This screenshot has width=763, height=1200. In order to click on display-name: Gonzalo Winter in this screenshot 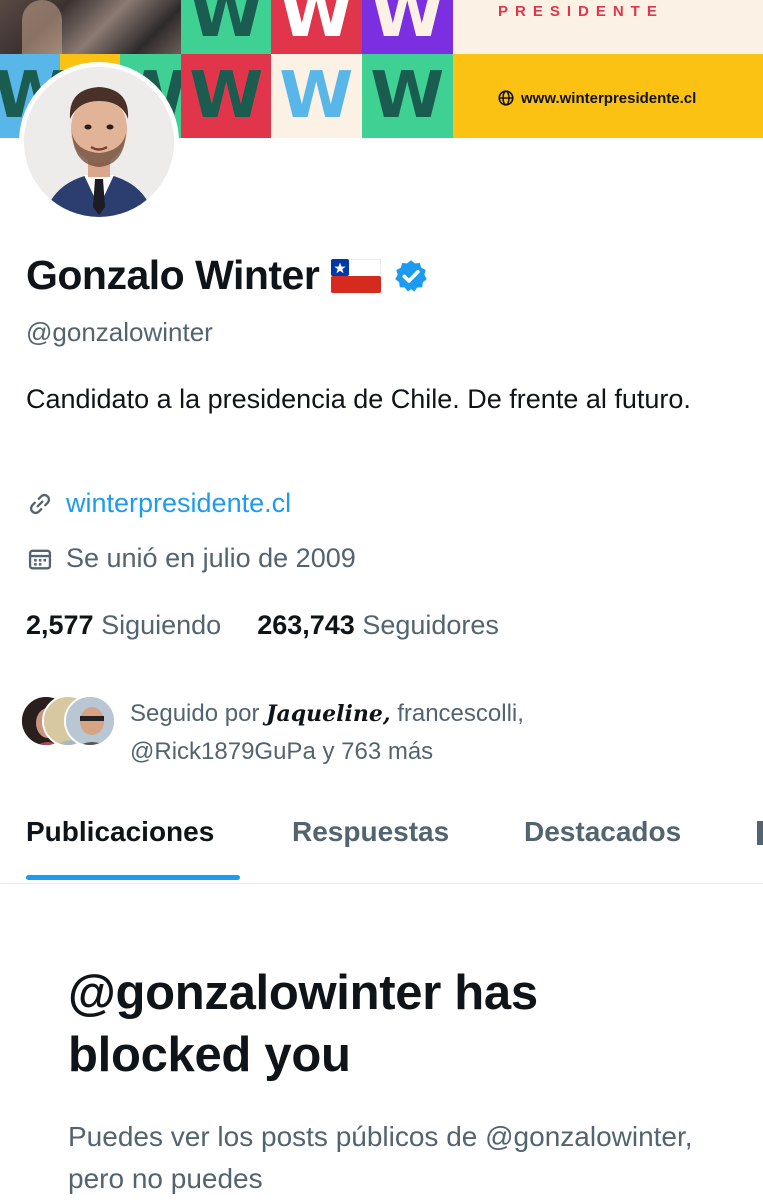, I will do `click(173, 275)`.